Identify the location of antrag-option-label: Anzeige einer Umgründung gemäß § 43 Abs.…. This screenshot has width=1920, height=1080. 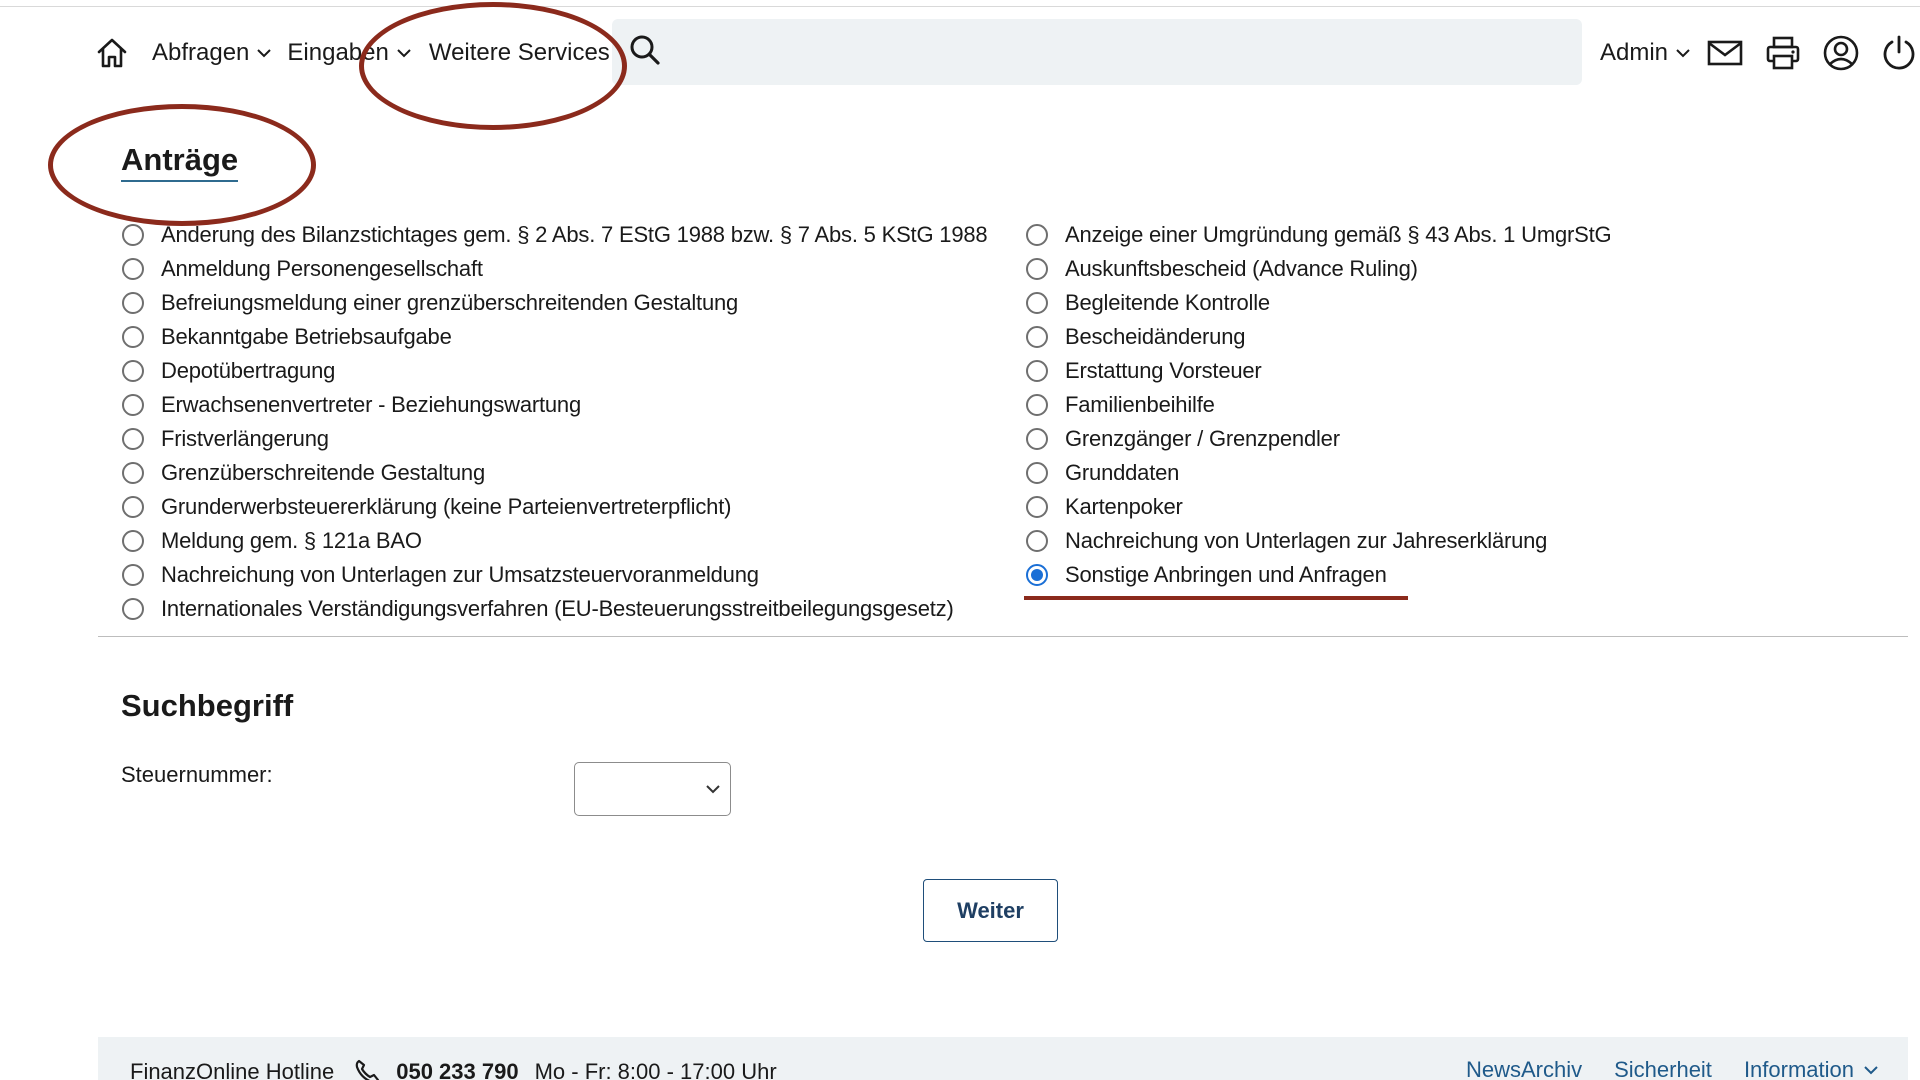
(1338, 234).